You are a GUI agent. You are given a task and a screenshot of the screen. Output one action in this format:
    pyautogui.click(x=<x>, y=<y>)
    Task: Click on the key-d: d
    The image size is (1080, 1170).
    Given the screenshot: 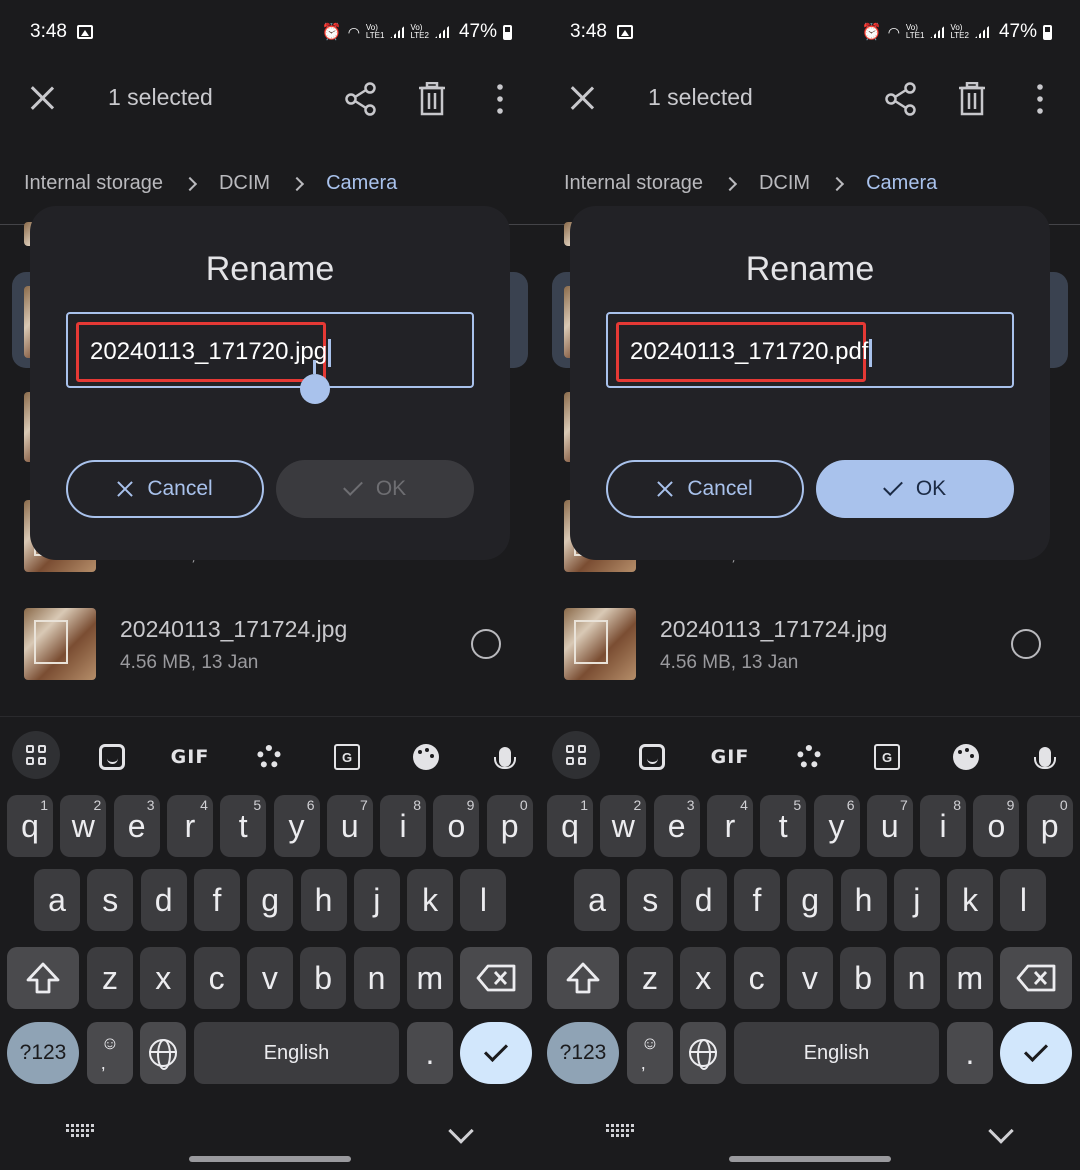 What is the action you would take?
    pyautogui.click(x=163, y=900)
    